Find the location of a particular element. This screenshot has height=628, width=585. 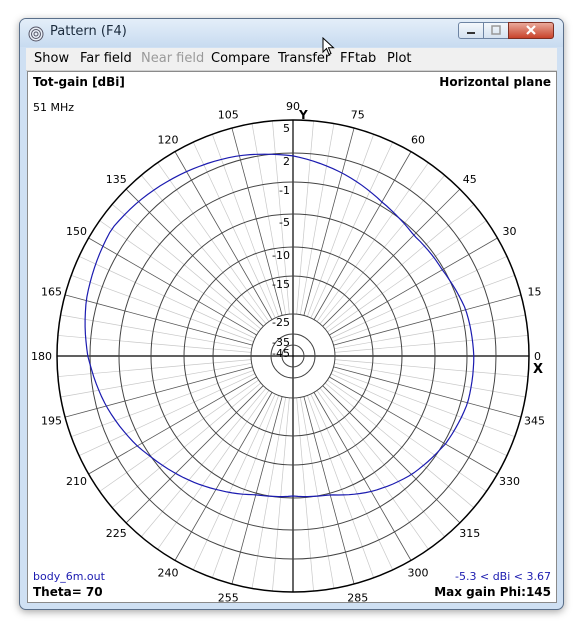

menu-fftab: FFtab is located at coordinates (358, 58).